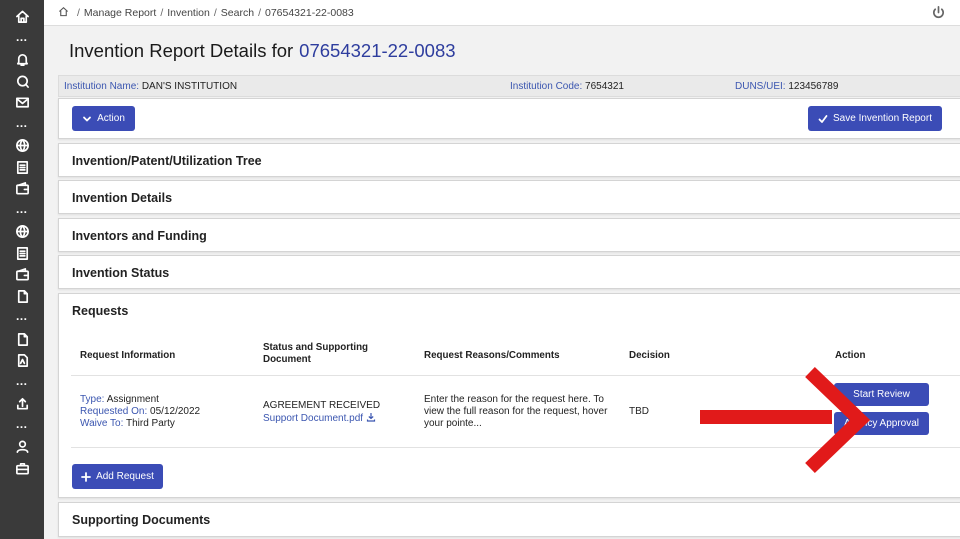 This screenshot has width=960, height=539. Describe the element at coordinates (121, 273) in the screenshot. I see `section-title: Invention Status` at that location.